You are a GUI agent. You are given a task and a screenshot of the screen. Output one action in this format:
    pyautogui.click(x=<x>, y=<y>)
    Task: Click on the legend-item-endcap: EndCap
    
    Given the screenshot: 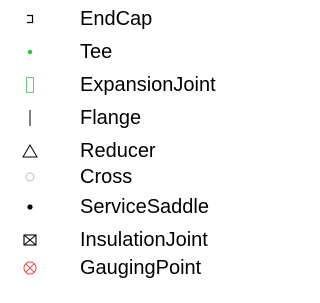 What is the action you would take?
    pyautogui.click(x=126, y=19)
    